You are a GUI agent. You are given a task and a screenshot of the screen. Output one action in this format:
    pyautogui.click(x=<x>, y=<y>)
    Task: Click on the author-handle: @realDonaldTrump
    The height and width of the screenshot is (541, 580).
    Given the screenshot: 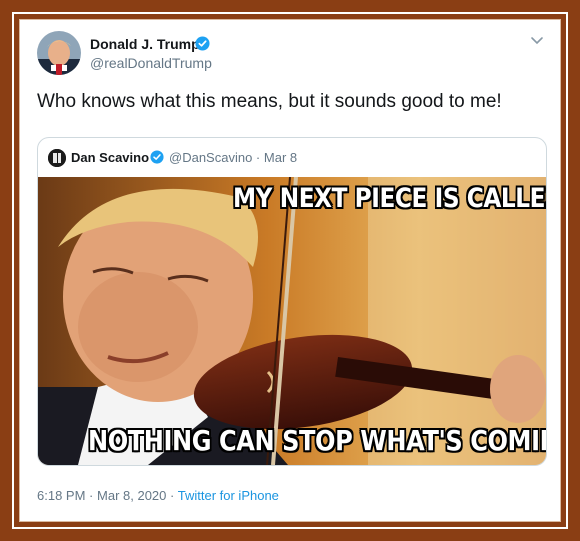 What is the action you would take?
    pyautogui.click(x=151, y=63)
    